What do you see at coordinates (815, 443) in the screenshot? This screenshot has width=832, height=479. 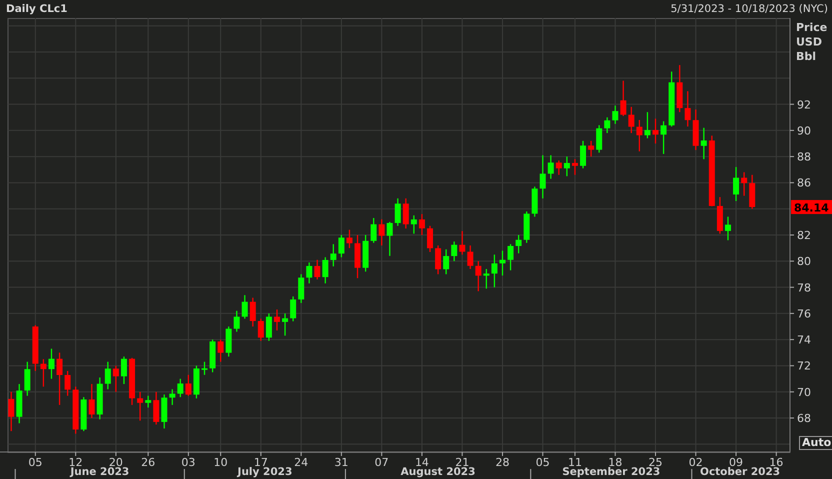 I see `auto-scale-button: Auto` at bounding box center [815, 443].